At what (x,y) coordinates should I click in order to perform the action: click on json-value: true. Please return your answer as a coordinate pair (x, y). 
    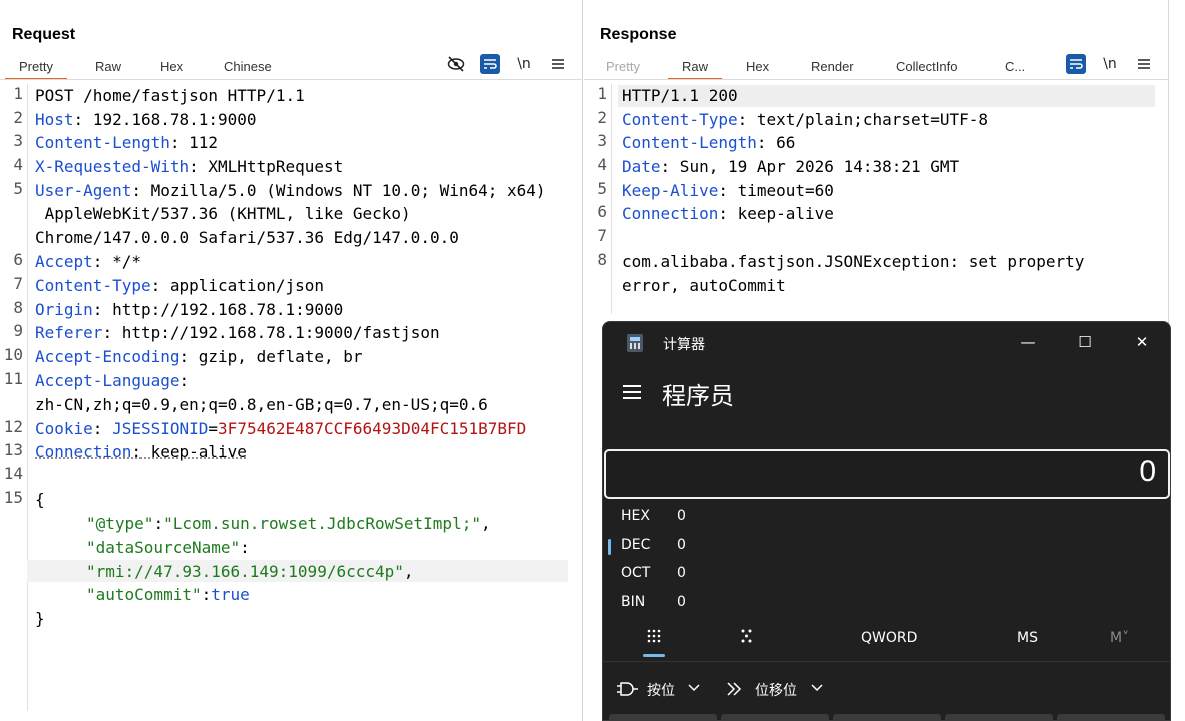
    Looking at the image, I should click on (230, 594).